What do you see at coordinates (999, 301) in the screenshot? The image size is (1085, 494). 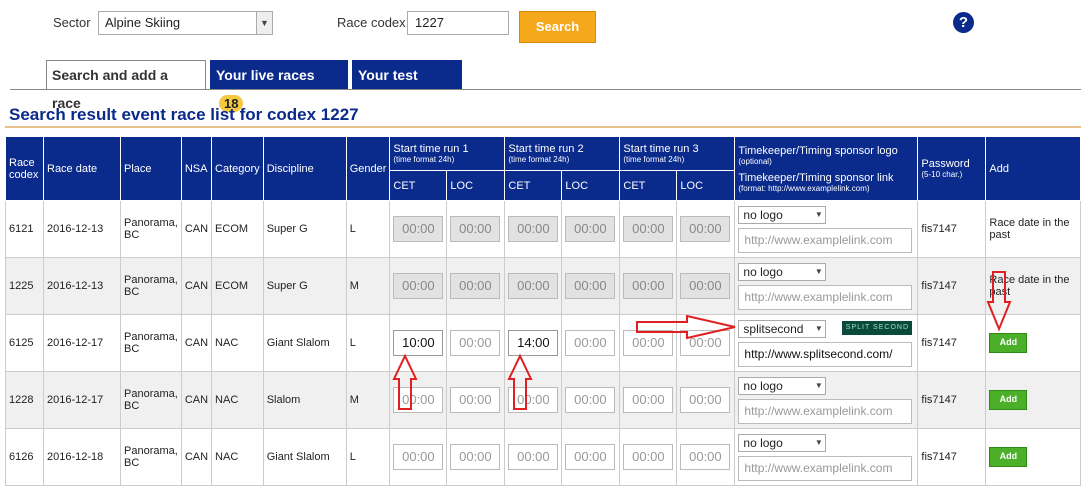 I see `arrow-down-add` at bounding box center [999, 301].